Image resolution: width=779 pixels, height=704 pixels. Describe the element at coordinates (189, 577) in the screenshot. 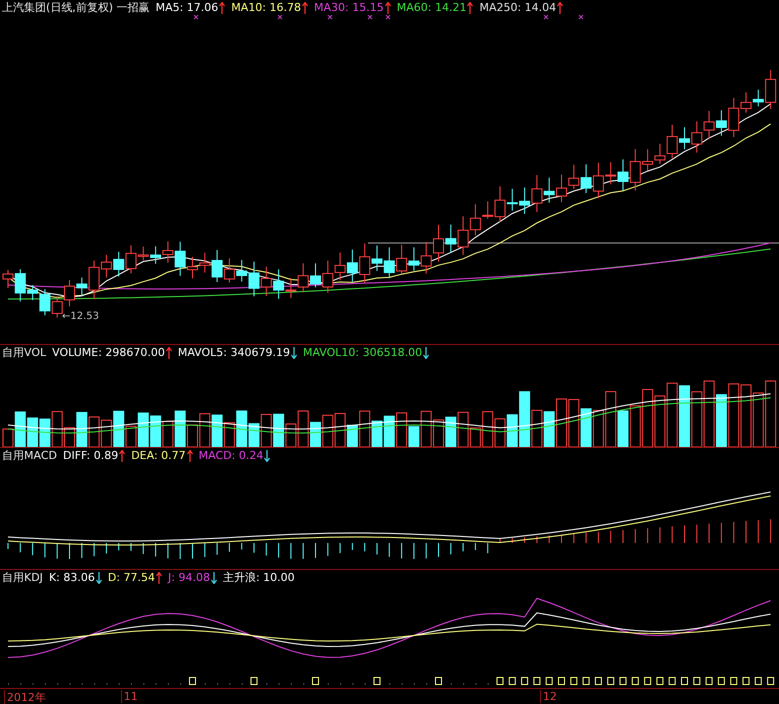

I see `indicator-value: J: 94.08` at that location.